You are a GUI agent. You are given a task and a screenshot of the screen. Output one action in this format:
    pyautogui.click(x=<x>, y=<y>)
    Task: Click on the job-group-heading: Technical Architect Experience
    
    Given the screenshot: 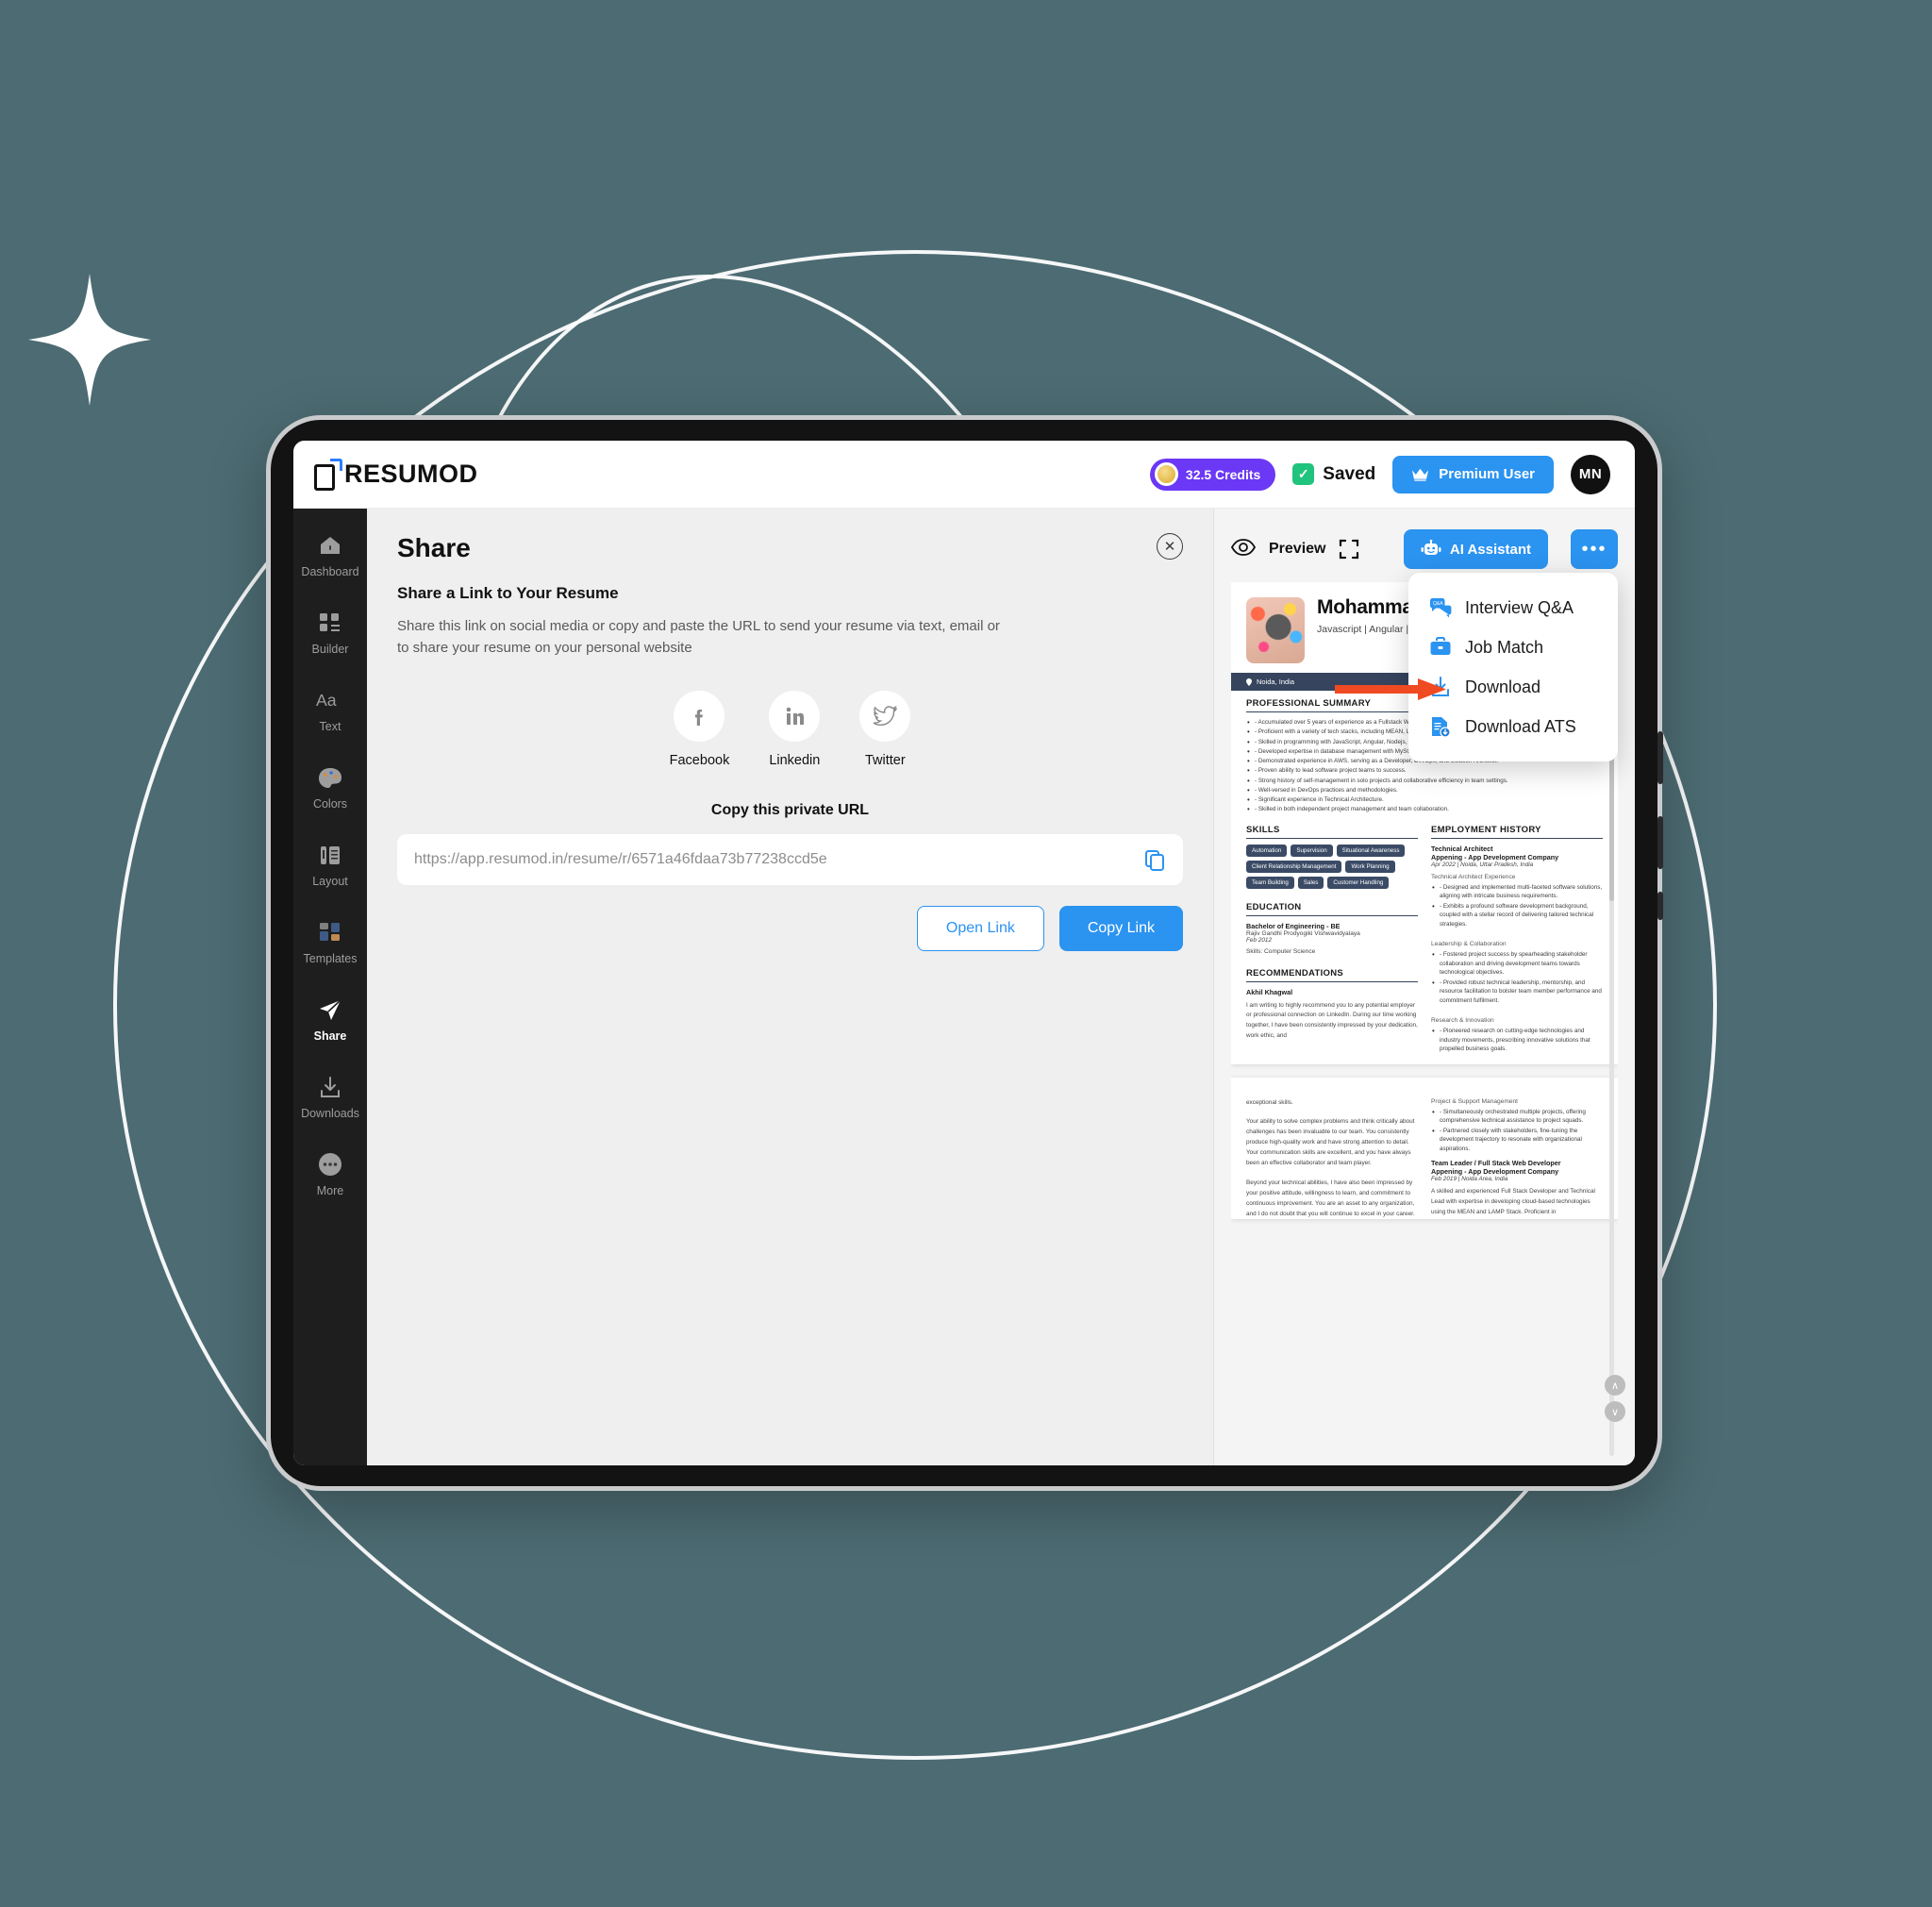 What is the action you would take?
    pyautogui.click(x=1473, y=876)
    